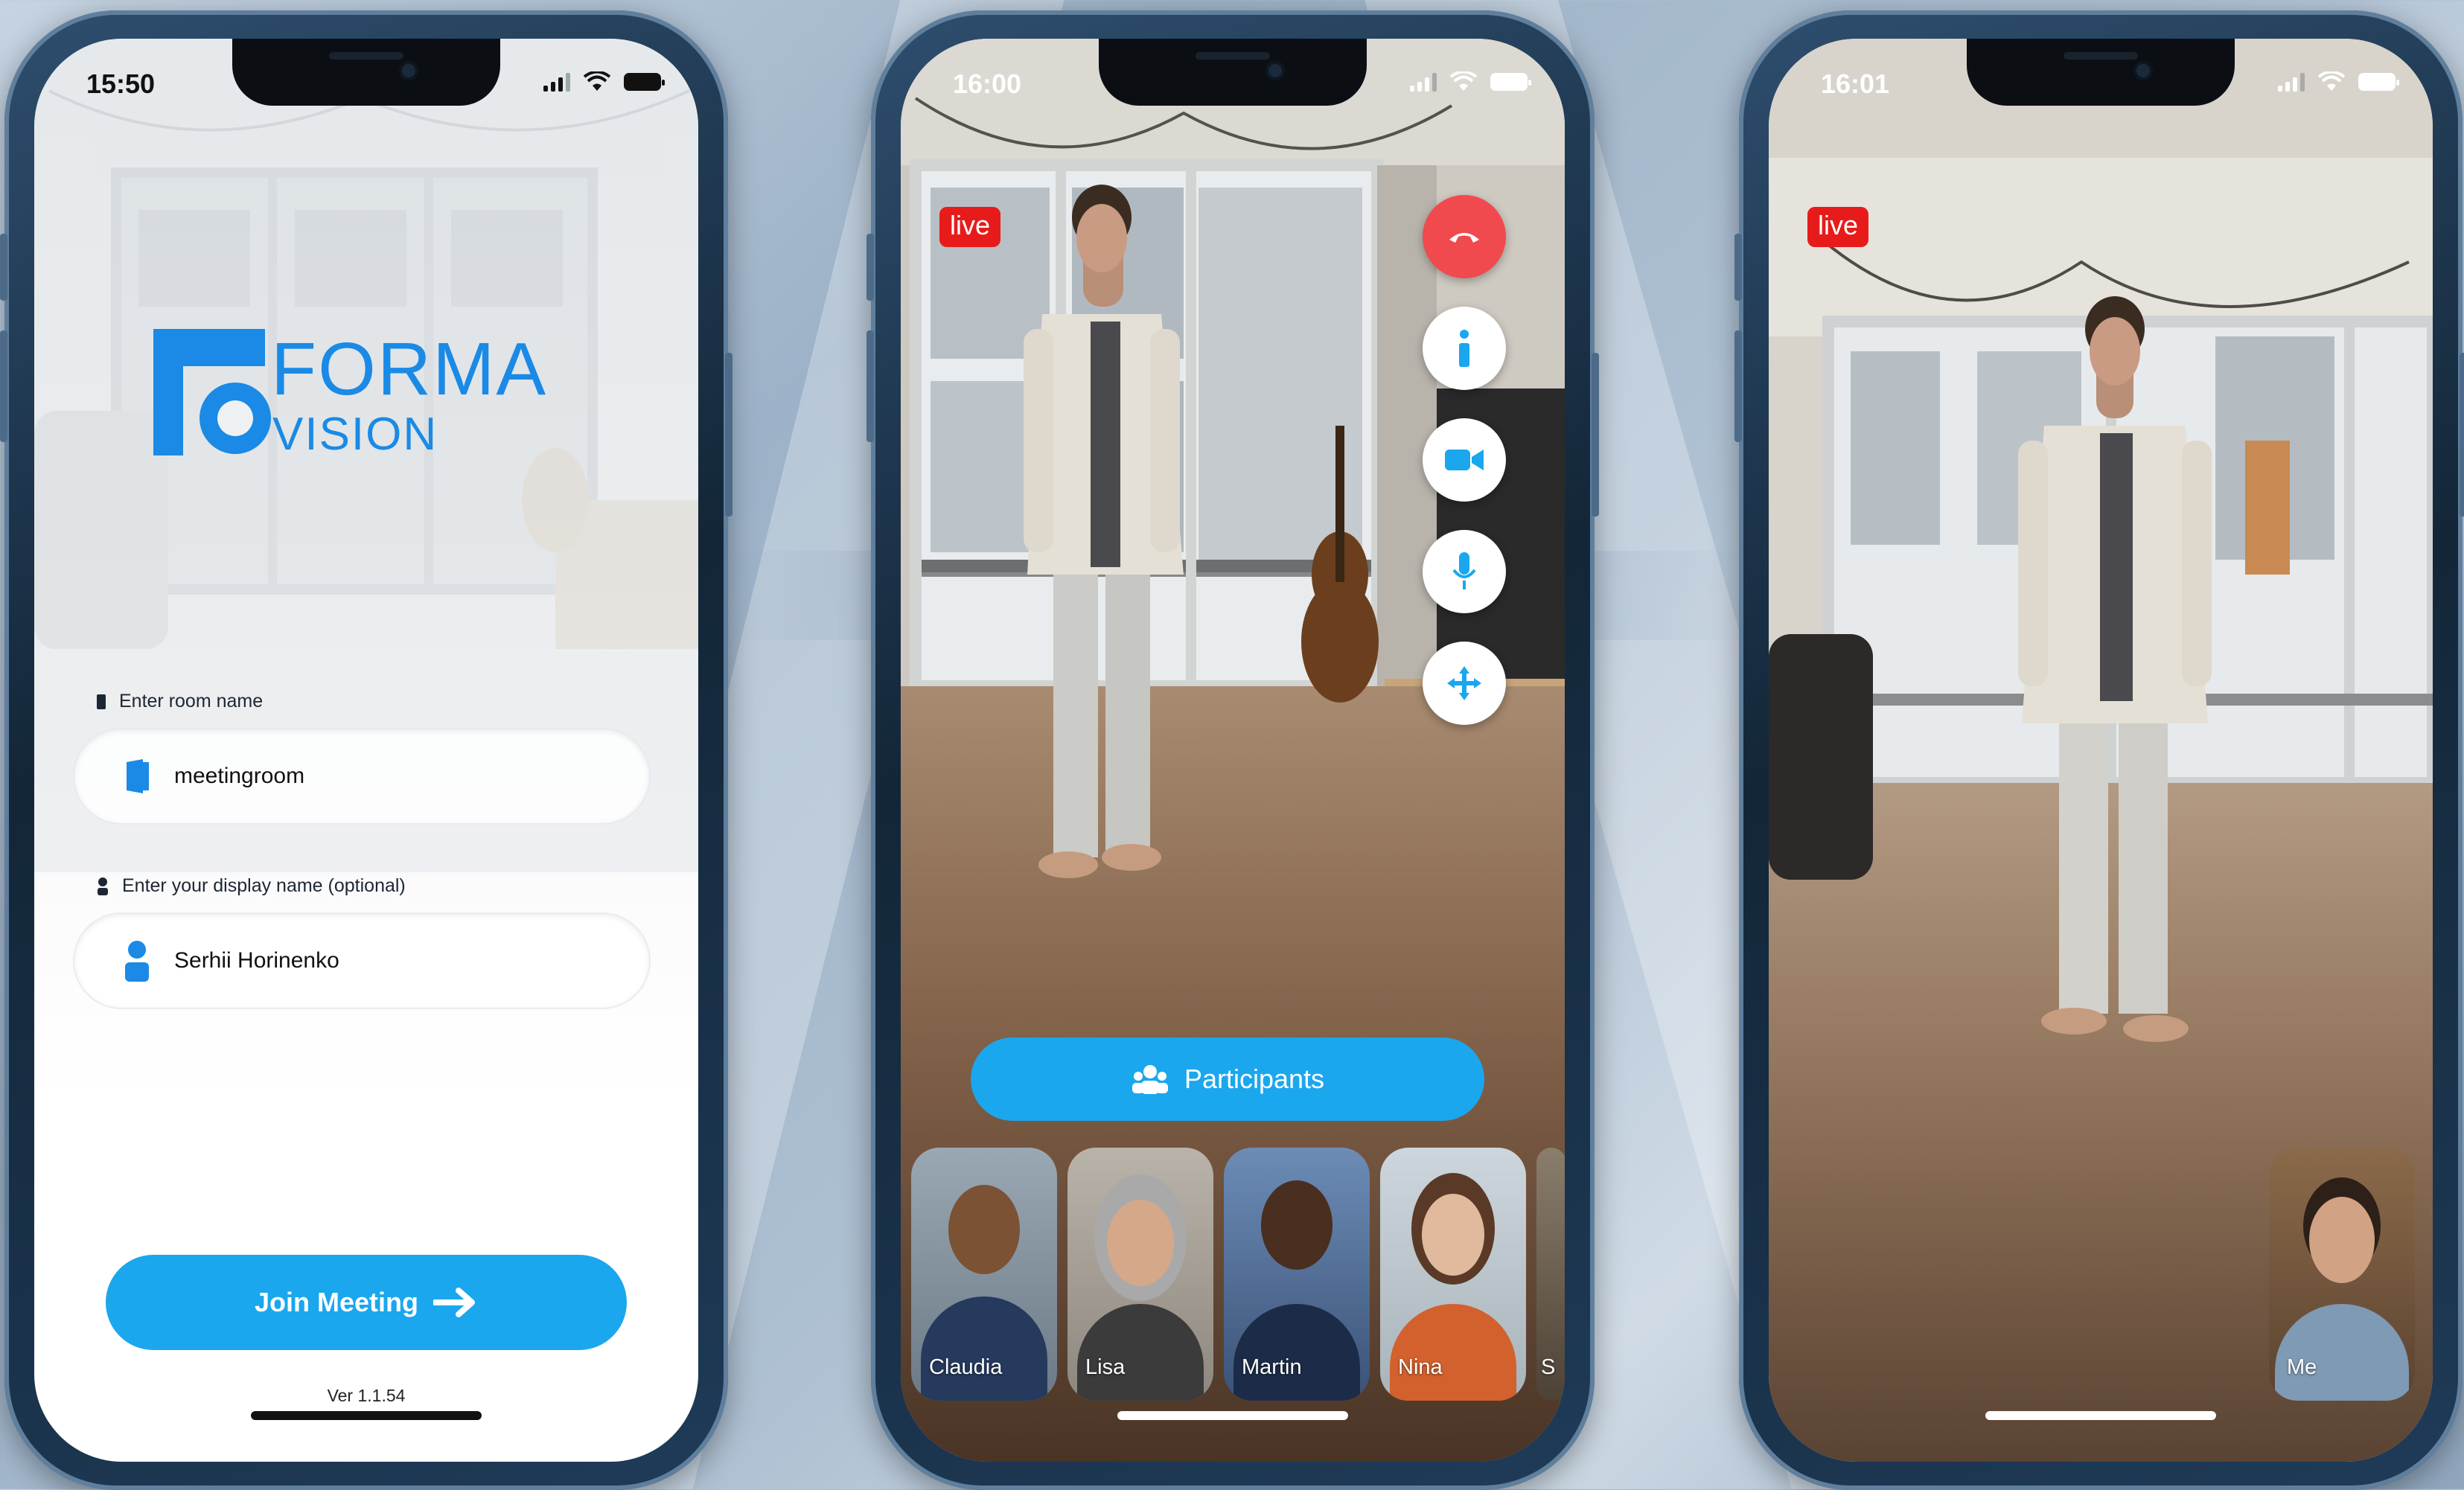 Image resolution: width=2464 pixels, height=1490 pixels. I want to click on join-meeting-button: Join Meeting, so click(366, 1302).